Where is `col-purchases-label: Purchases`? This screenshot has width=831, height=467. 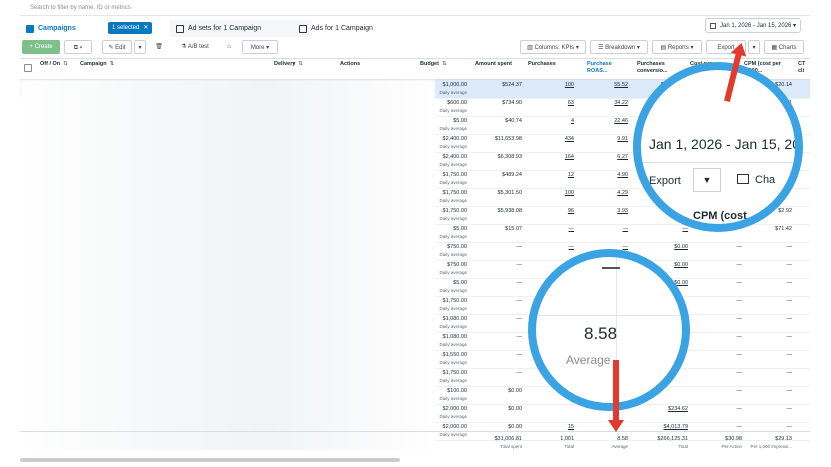 col-purchases-label: Purchases is located at coordinates (542, 64).